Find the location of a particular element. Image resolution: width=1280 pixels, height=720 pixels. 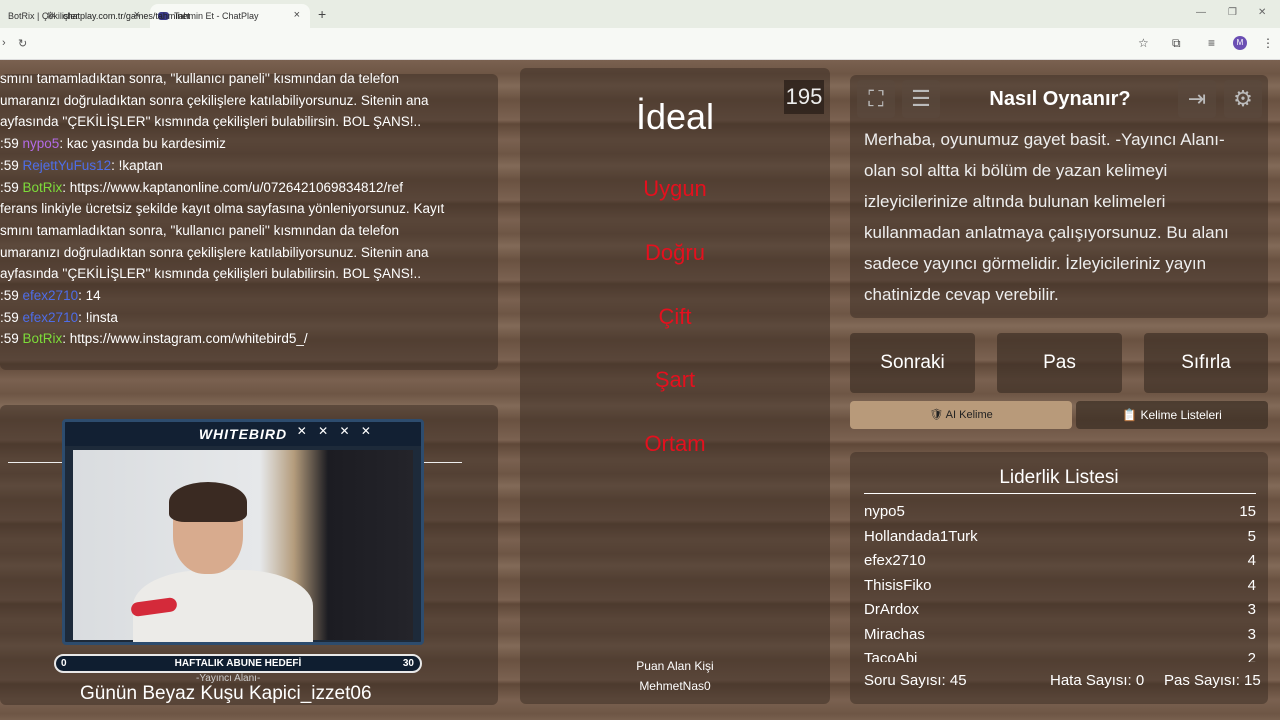

chat-username: RejettYuFus12 is located at coordinates (67, 165).